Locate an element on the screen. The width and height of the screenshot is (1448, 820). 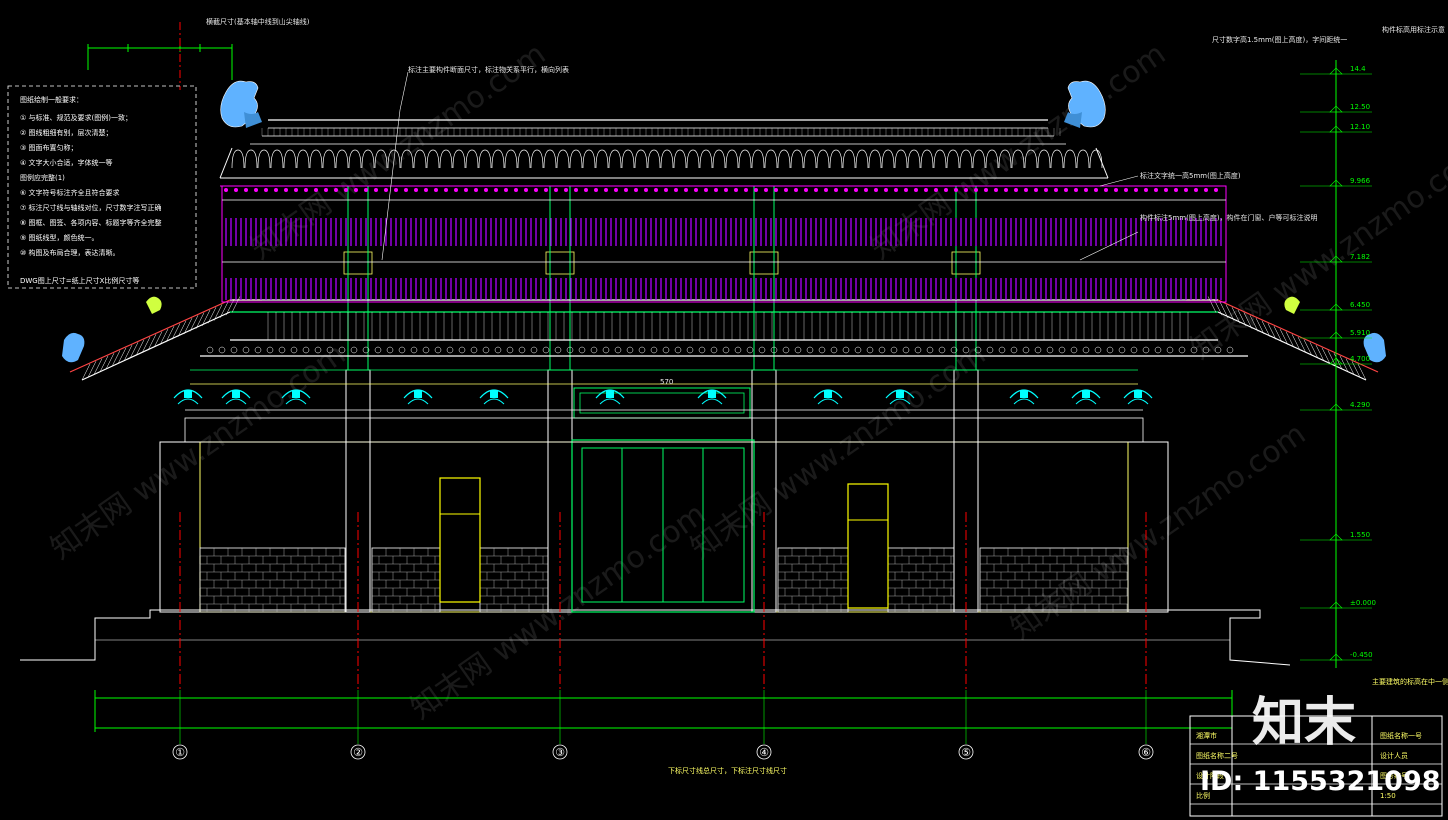
elevation-label: 7.182 is located at coordinates (1360, 257).